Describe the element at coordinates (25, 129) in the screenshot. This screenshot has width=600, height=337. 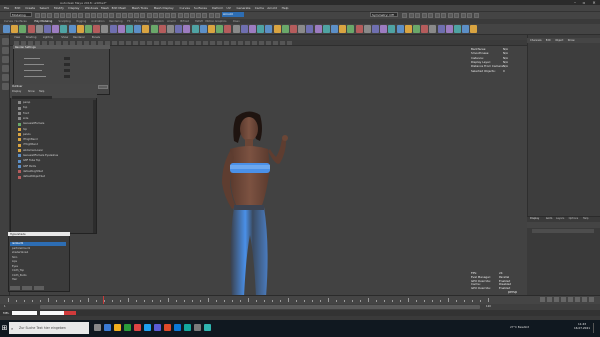
I see `outliner-item: hip` at that location.